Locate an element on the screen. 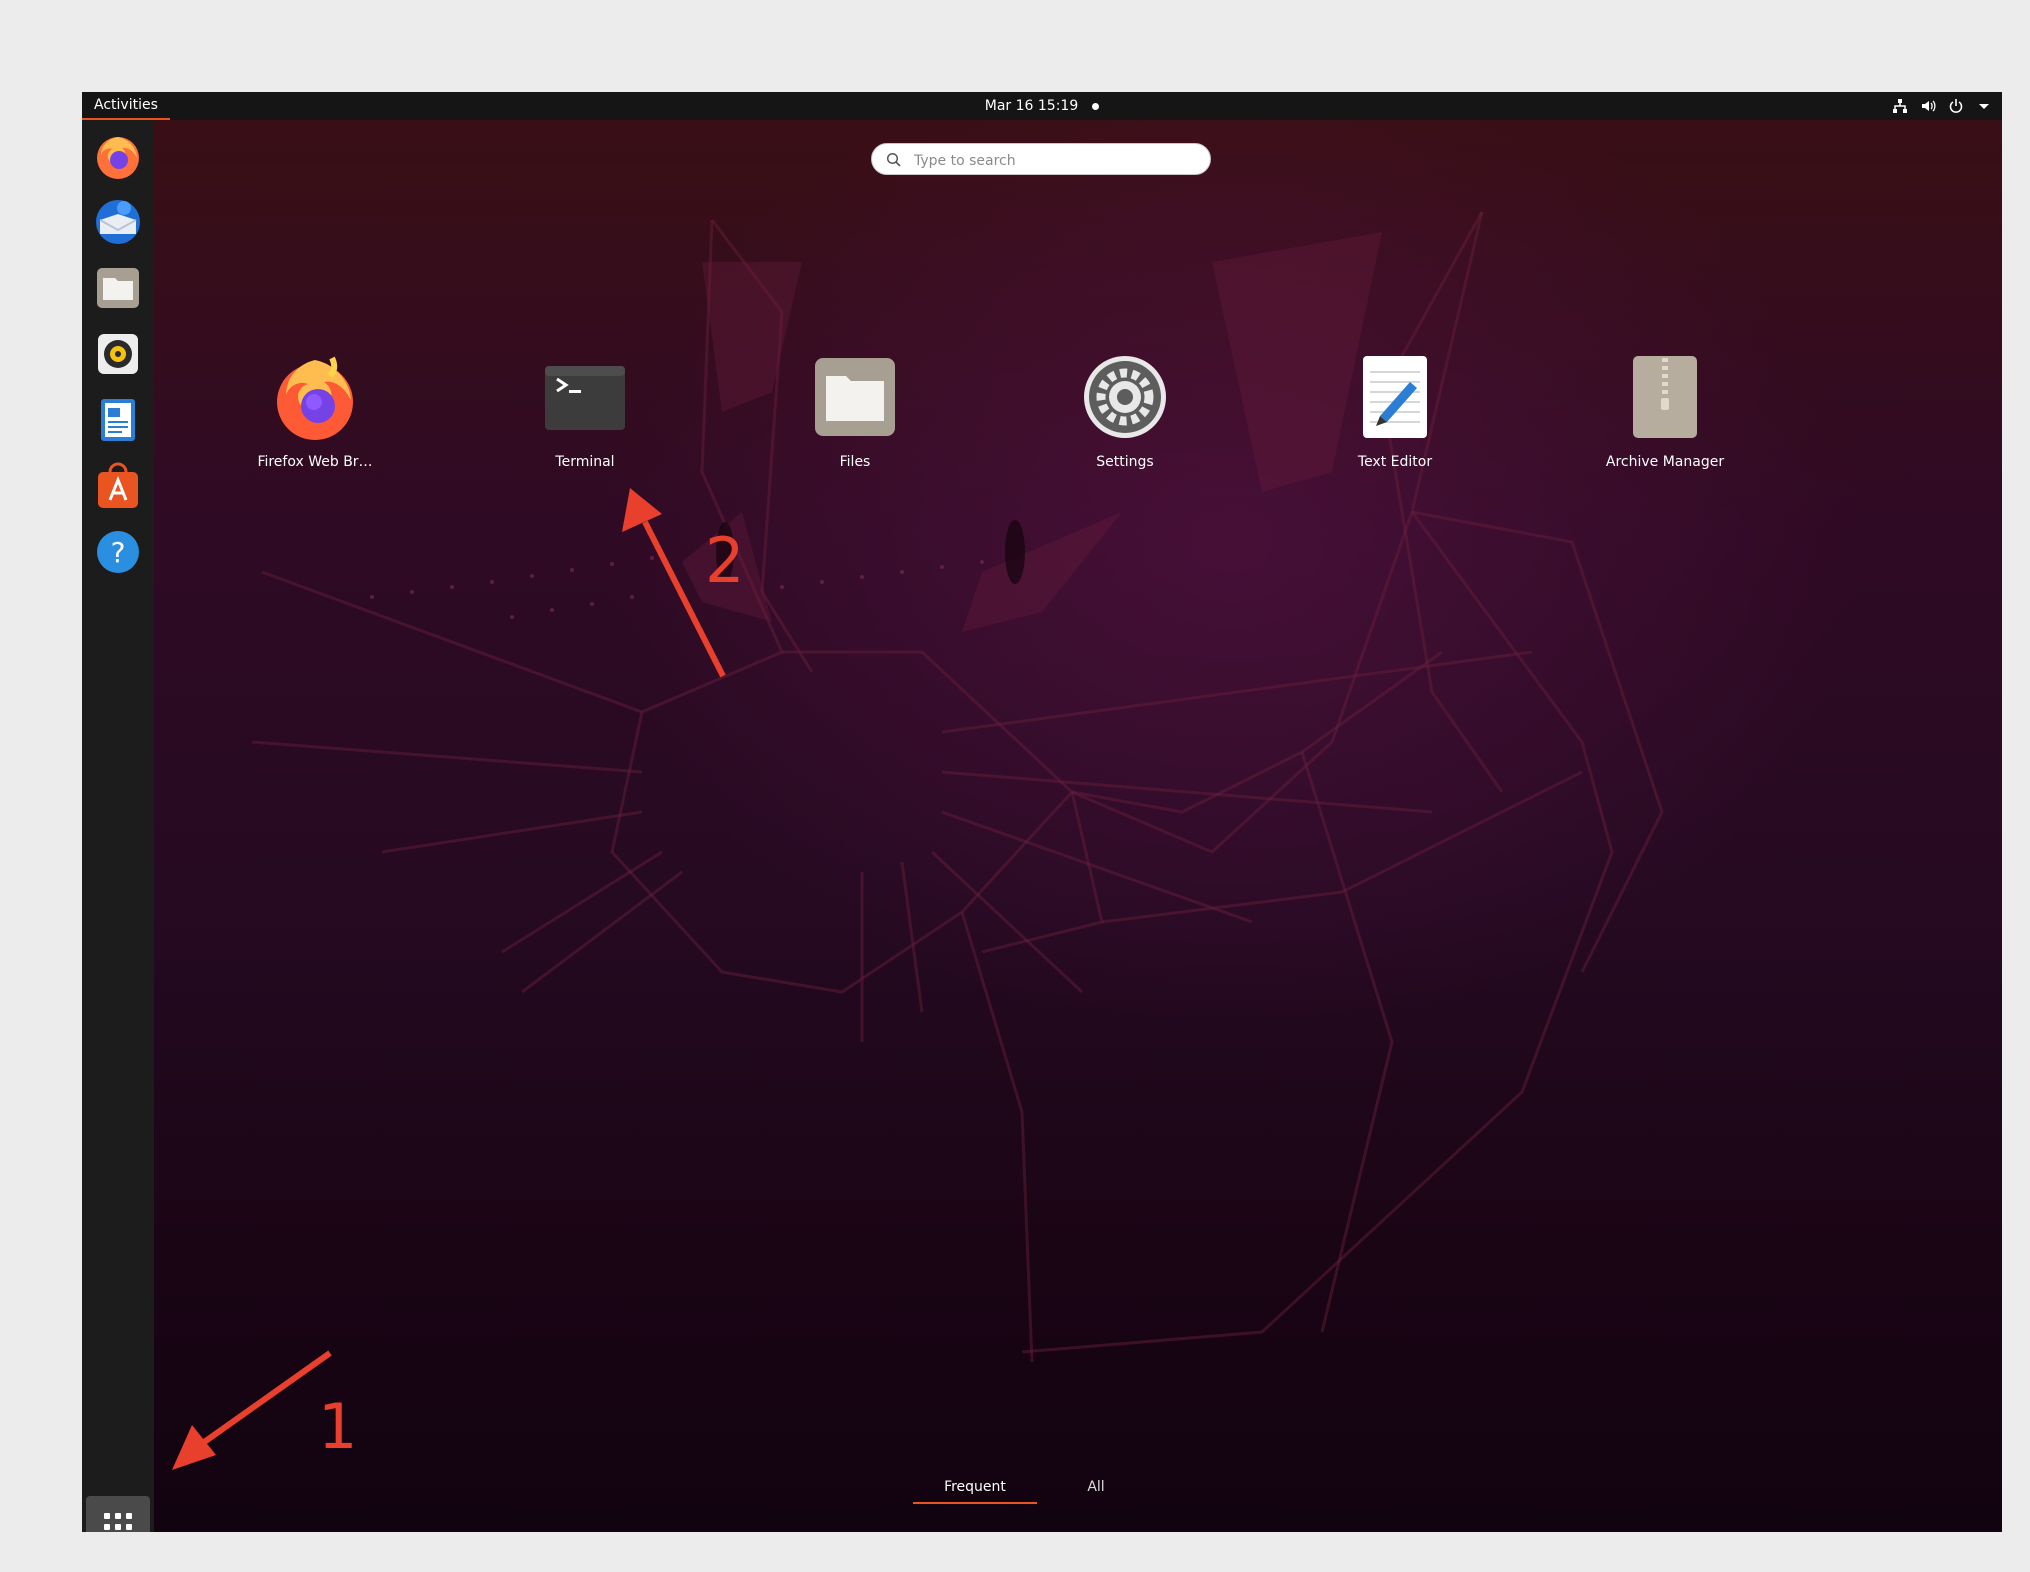  dock-firefox is located at coordinates (118, 156).